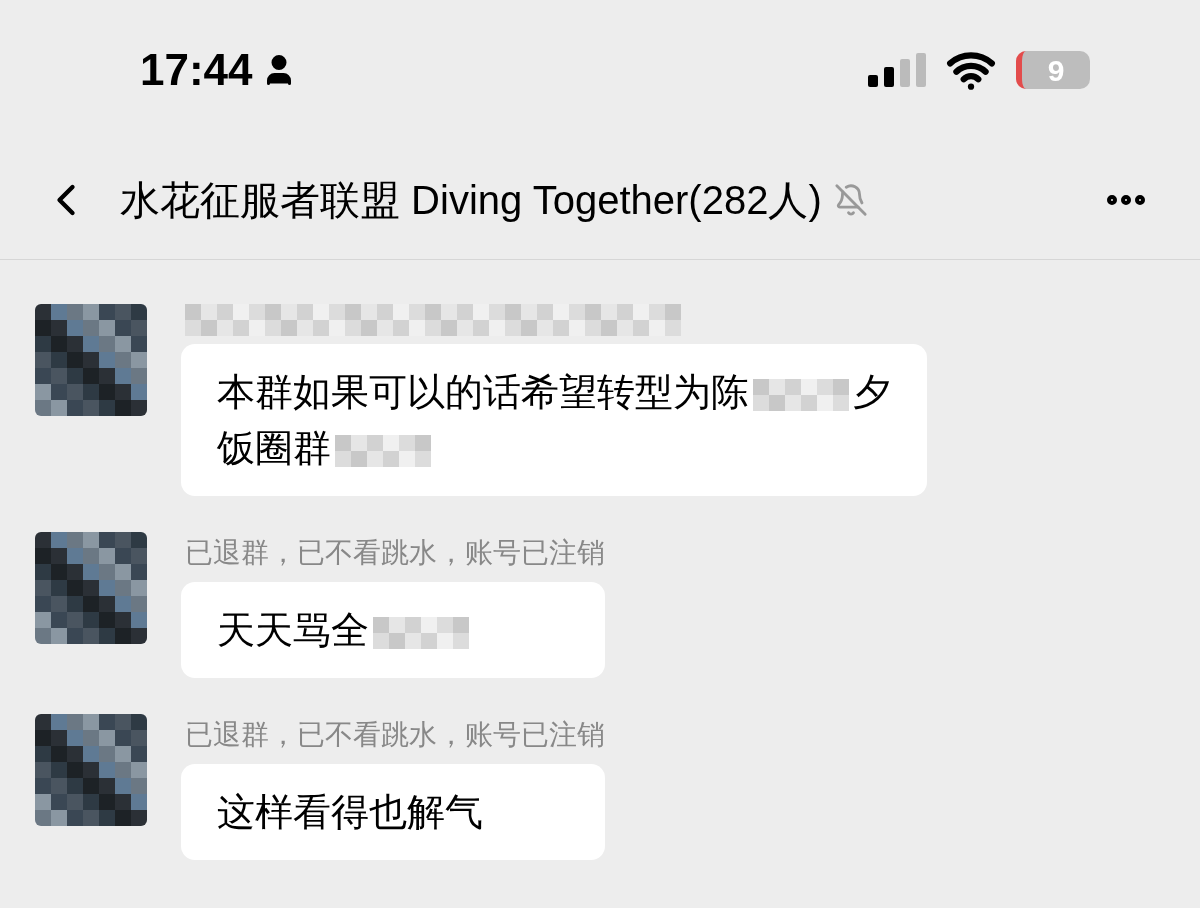 This screenshot has height=908, width=1200. What do you see at coordinates (483, 392) in the screenshot?
I see `message-text: 本群如果可以的话希望转型为陈` at bounding box center [483, 392].